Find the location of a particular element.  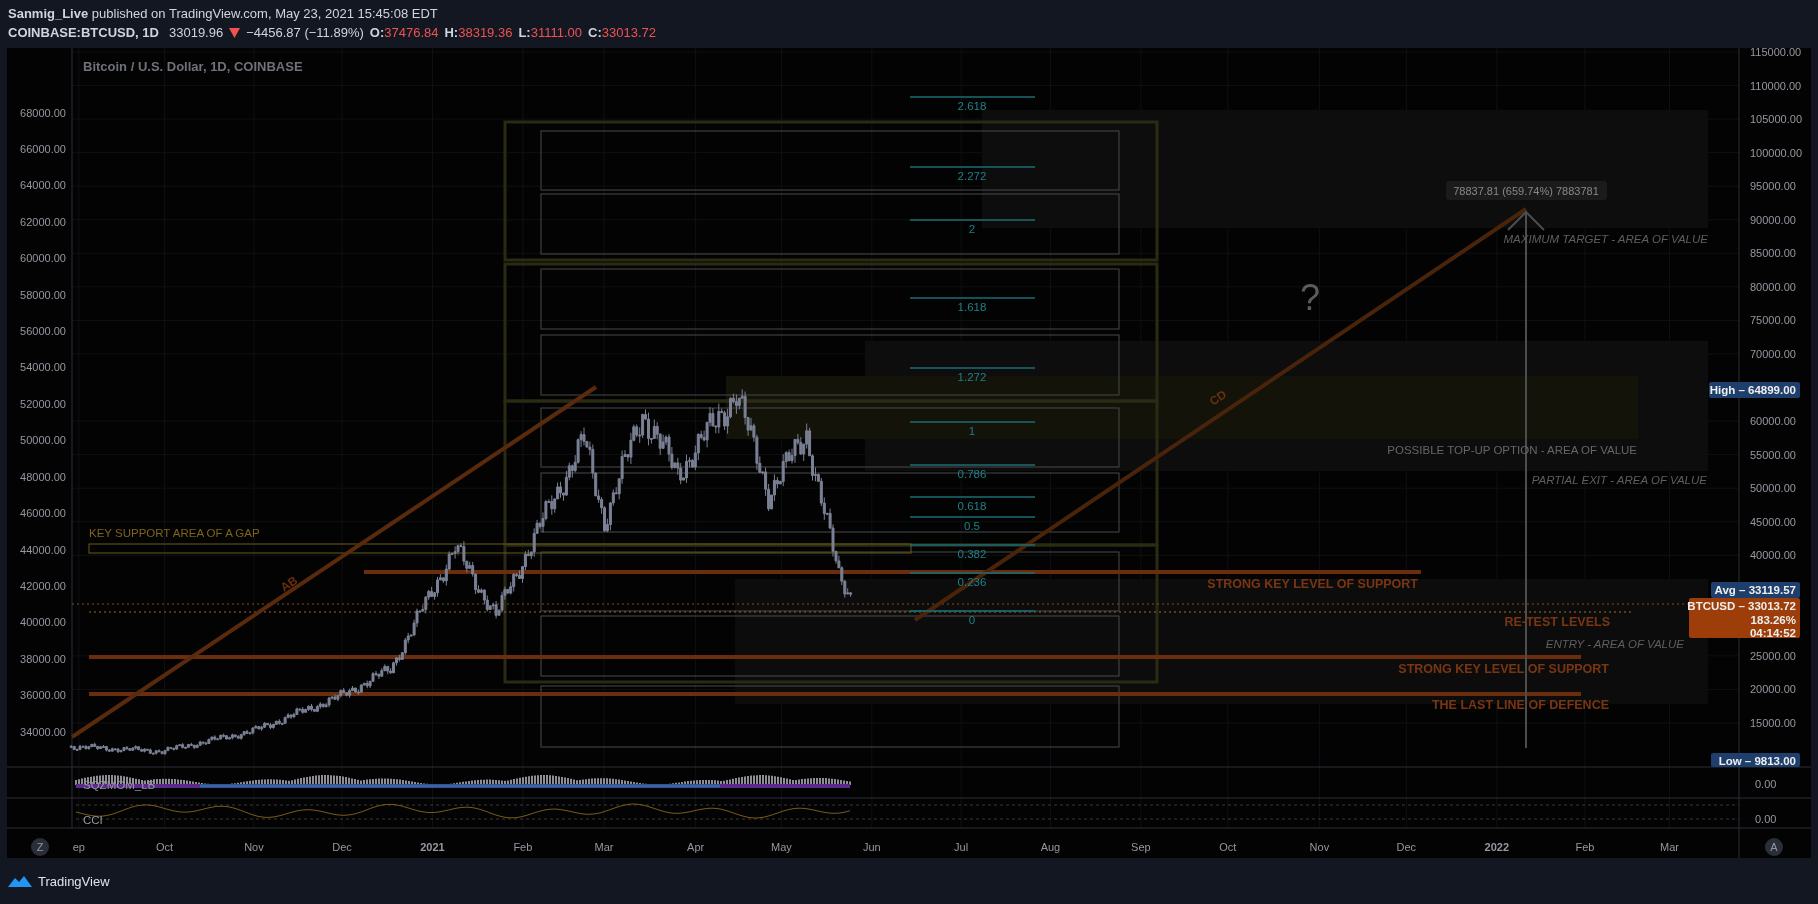

time-axis-label: Apr is located at coordinates (696, 847).